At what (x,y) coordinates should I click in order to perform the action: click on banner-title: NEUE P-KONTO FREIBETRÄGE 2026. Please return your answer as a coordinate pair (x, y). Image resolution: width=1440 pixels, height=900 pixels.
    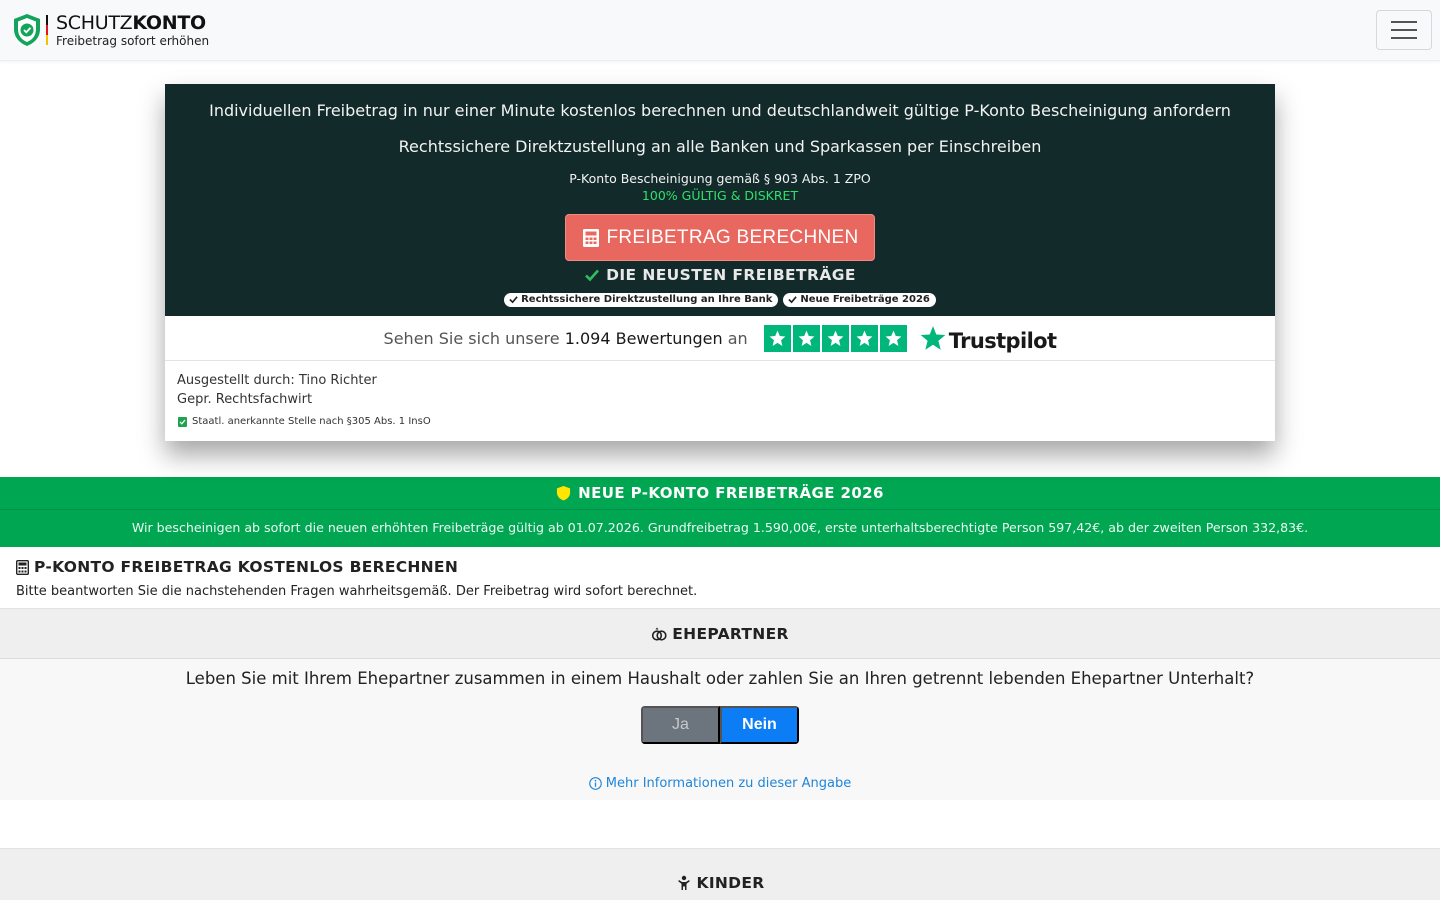
    Looking at the image, I should click on (720, 493).